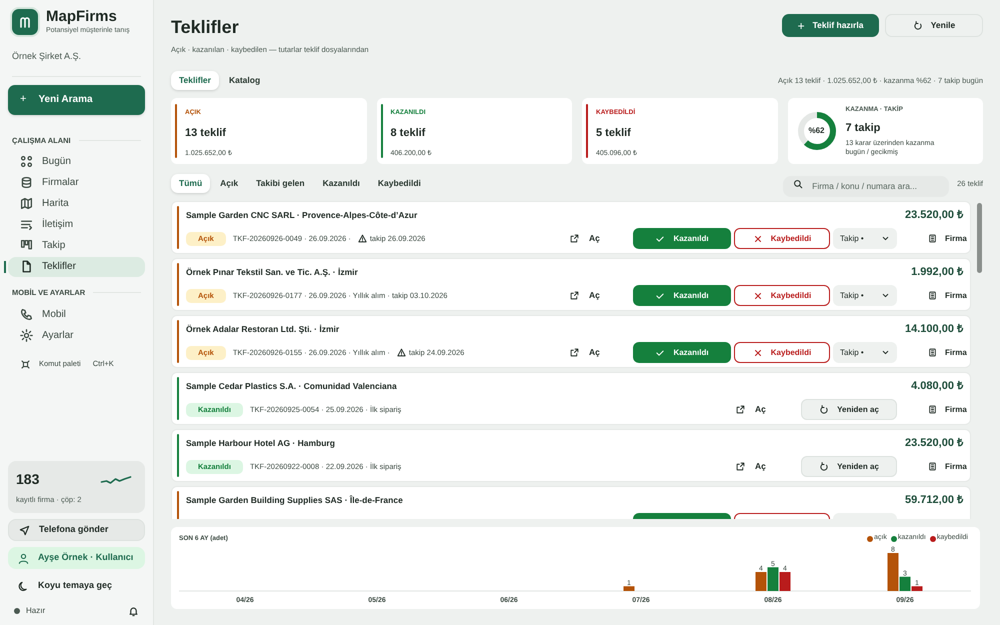 This screenshot has width=1000, height=625. Describe the element at coordinates (263, 329) in the screenshot. I see `offer-title: Örnek Adalar Restoran Ltd. Şti. · İzmir` at that location.